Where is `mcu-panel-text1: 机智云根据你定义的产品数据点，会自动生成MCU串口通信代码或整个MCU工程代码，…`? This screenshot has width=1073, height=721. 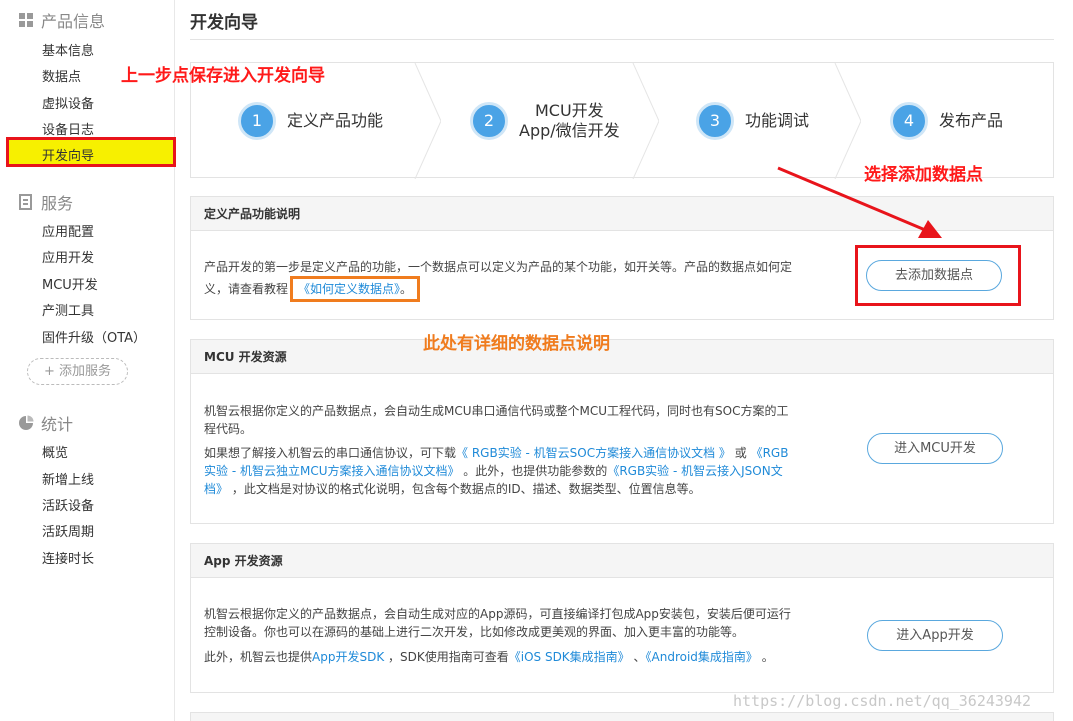 mcu-panel-text1: 机智云根据你定义的产品数据点，会自动生成MCU串口通信代码或整个MCU工程代码，… is located at coordinates (524, 420).